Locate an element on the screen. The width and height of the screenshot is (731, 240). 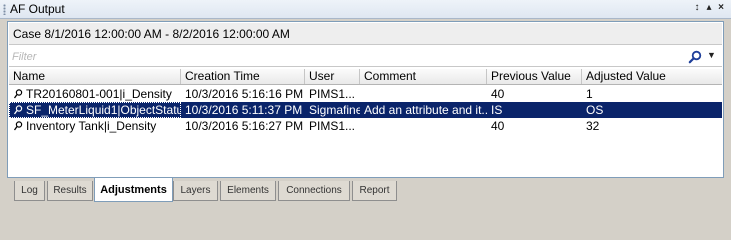
title-bar: AF Output ↕ ▴ × is located at coordinates (365, 9).